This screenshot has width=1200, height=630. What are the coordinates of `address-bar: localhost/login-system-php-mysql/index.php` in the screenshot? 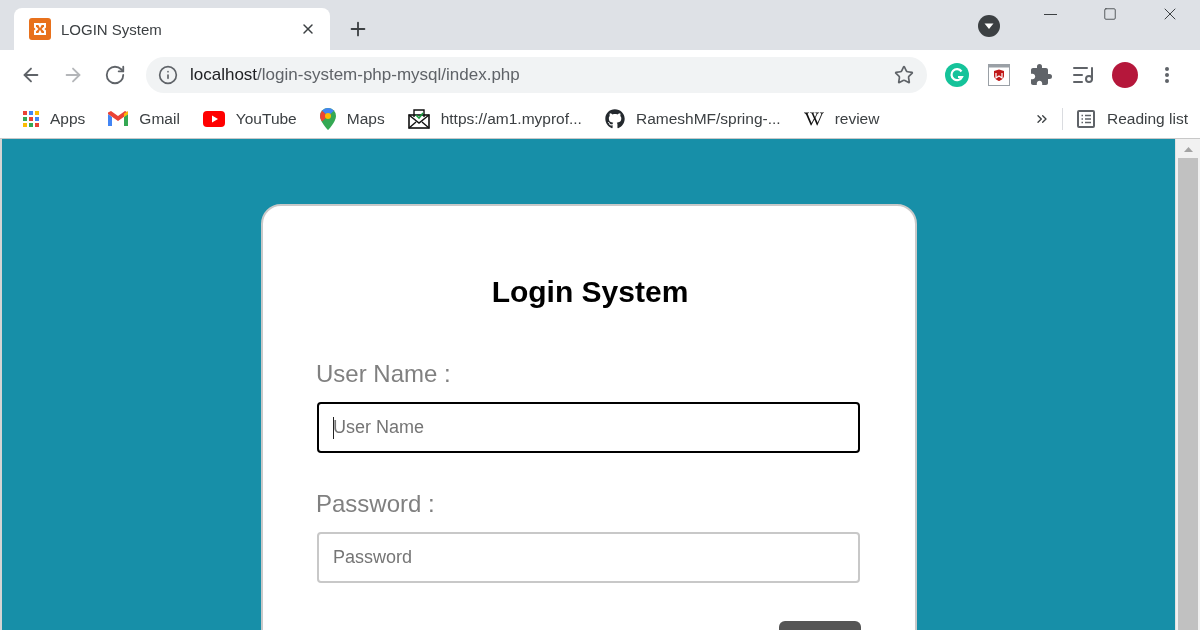 It's located at (536, 75).